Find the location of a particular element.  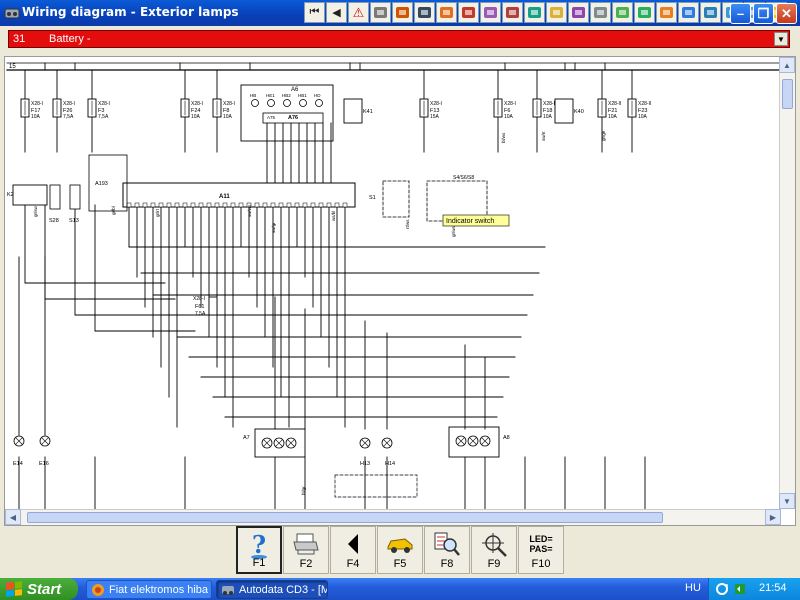

fuse-f23: X28-IIF2310A is located at coordinates (639, 109).